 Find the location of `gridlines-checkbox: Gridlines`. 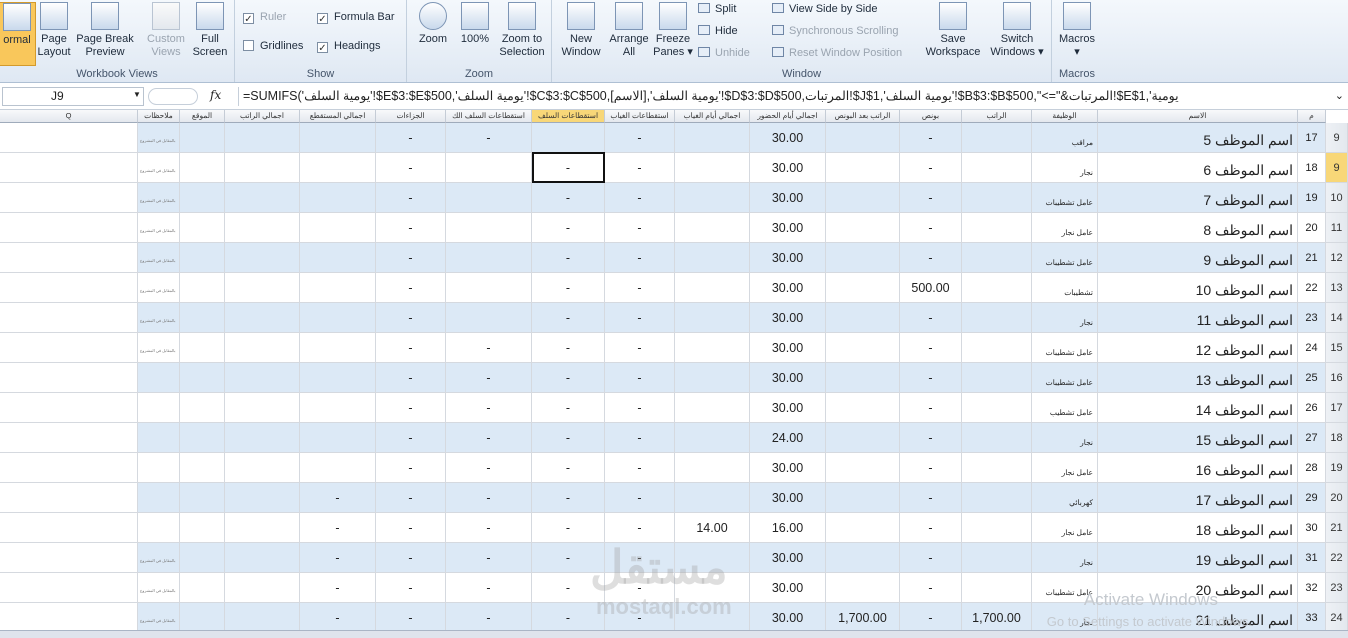

gridlines-checkbox: Gridlines is located at coordinates (273, 46).